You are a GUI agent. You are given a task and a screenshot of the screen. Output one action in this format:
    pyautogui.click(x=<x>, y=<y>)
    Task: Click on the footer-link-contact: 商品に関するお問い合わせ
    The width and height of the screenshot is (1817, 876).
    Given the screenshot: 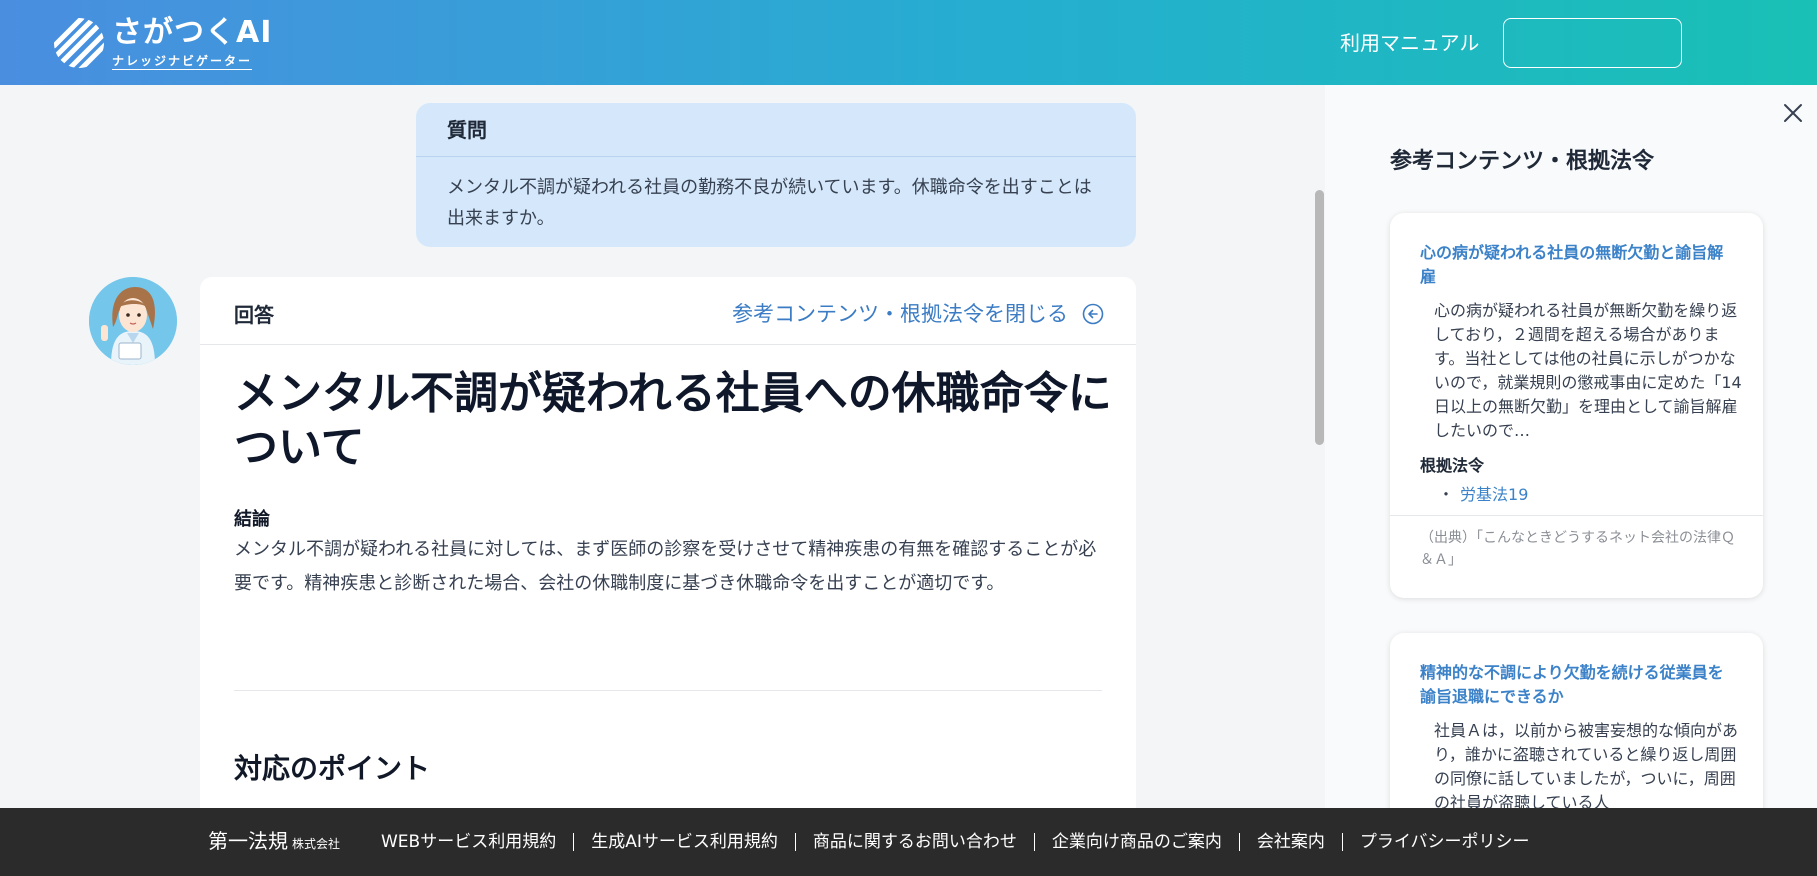 What is the action you would take?
    pyautogui.click(x=915, y=842)
    